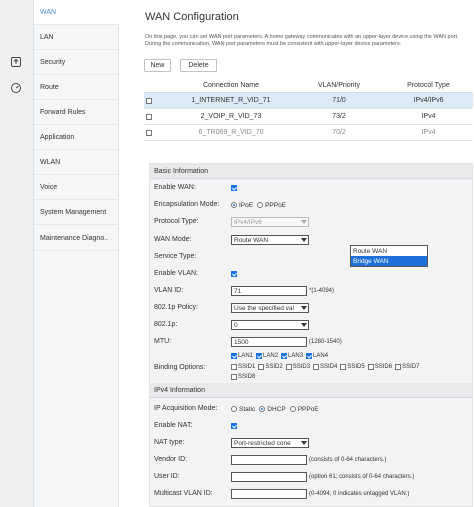 This screenshot has width=474, height=507. Describe the element at coordinates (356, 367) in the screenshot. I see `binding-ssid5-label: SSID5` at that location.